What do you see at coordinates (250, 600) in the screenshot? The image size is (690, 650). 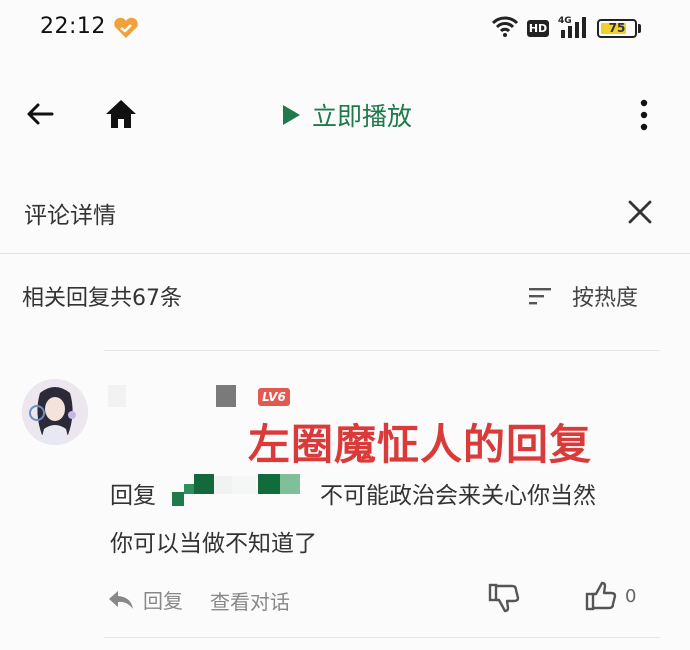 I see `view-conversation-link: 查看对话` at bounding box center [250, 600].